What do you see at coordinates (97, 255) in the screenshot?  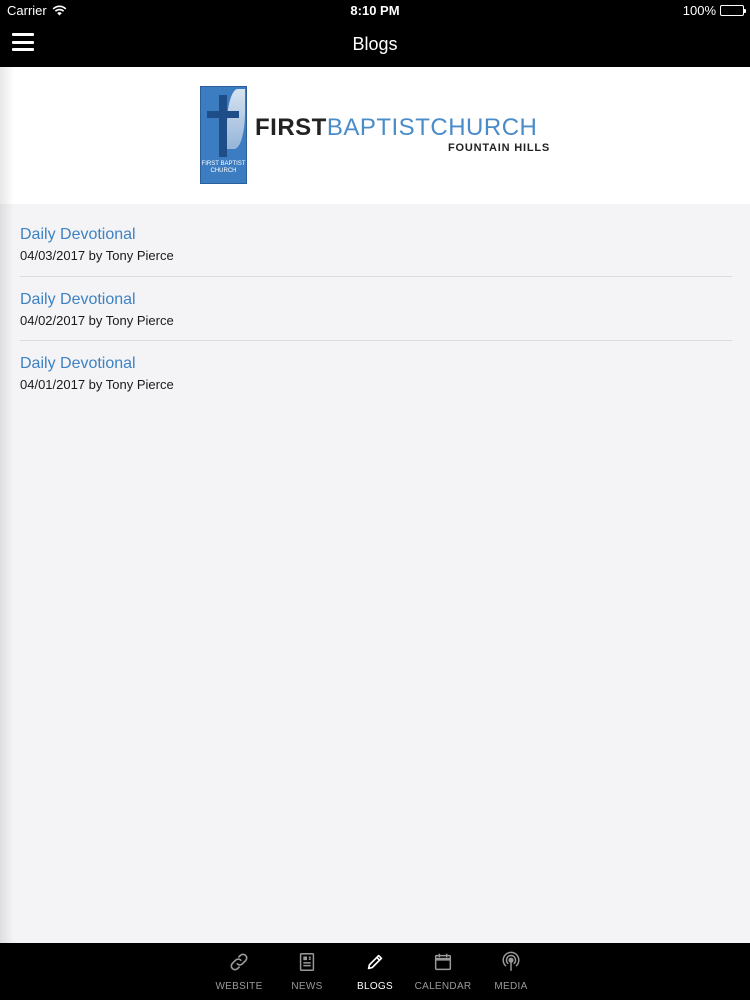 I see `blog-meta: 04/03/2017 by Tony Pierce` at bounding box center [97, 255].